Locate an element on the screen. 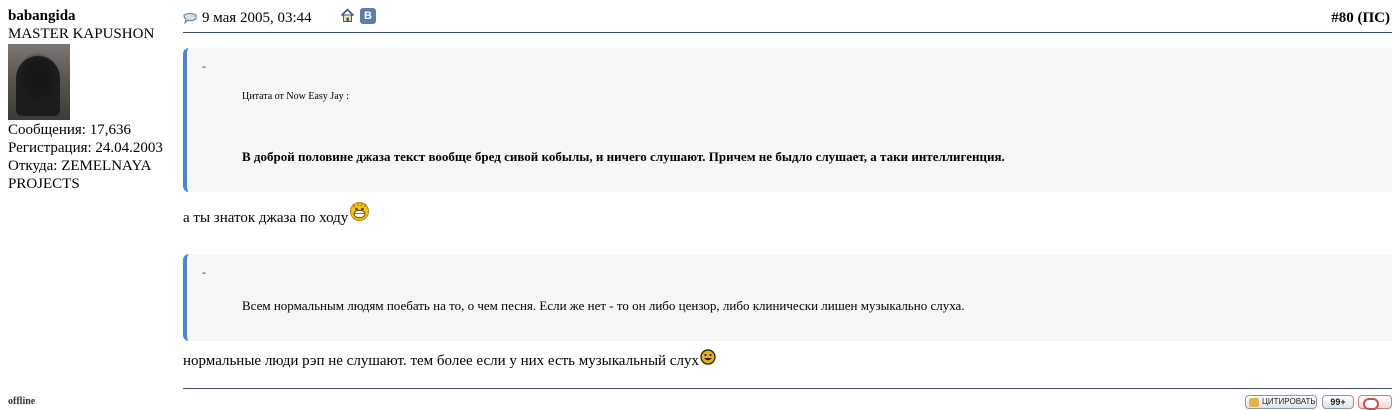  post-number-suffix: (ПС) is located at coordinates (1374, 18).